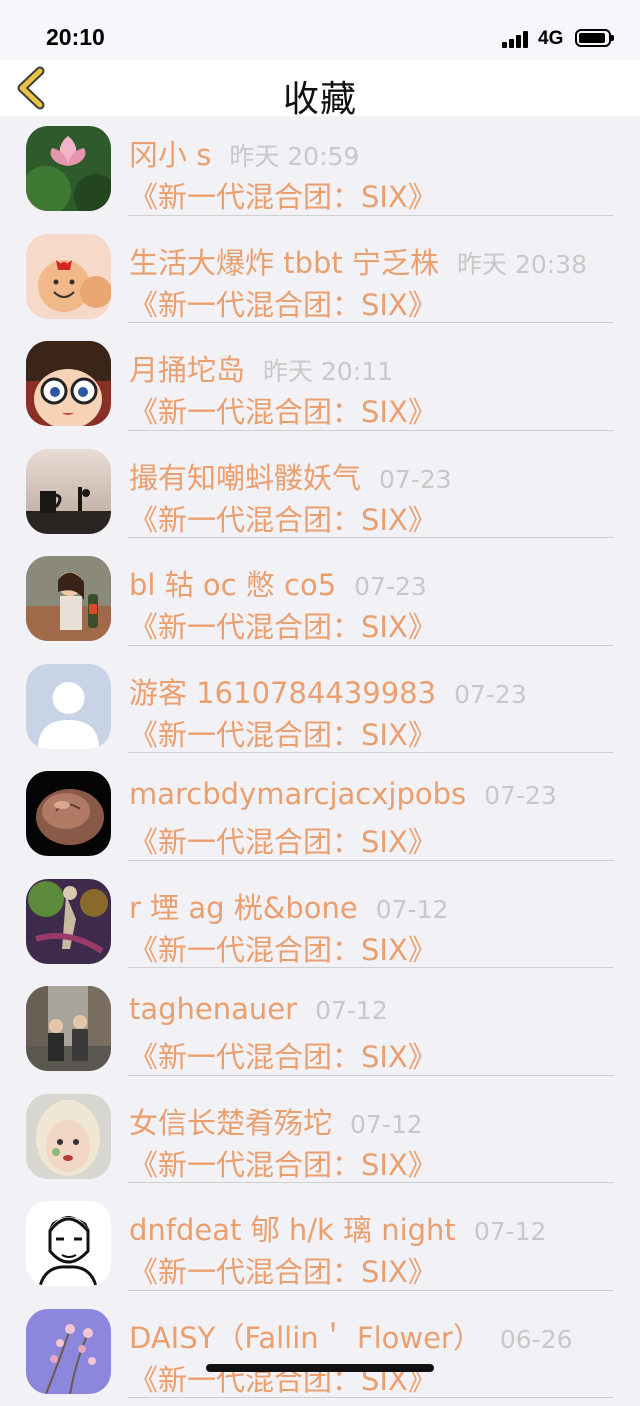 This screenshot has width=640, height=1406. I want to click on list-item: 月捅坨岛昨天 20:11 《新一代混合团：SIX》, so click(320, 385).